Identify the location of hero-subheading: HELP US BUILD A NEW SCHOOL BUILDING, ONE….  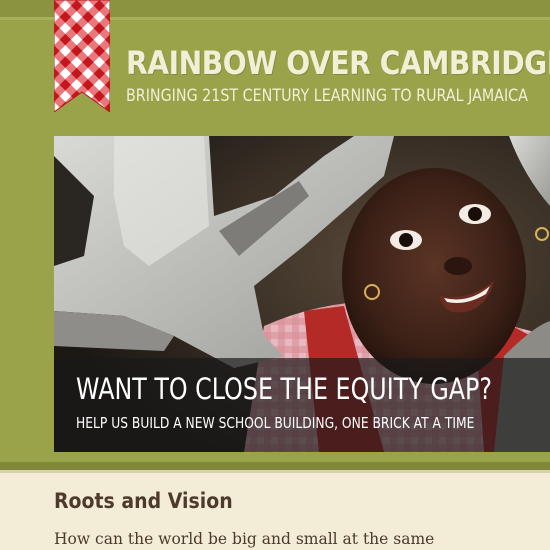
(275, 423).